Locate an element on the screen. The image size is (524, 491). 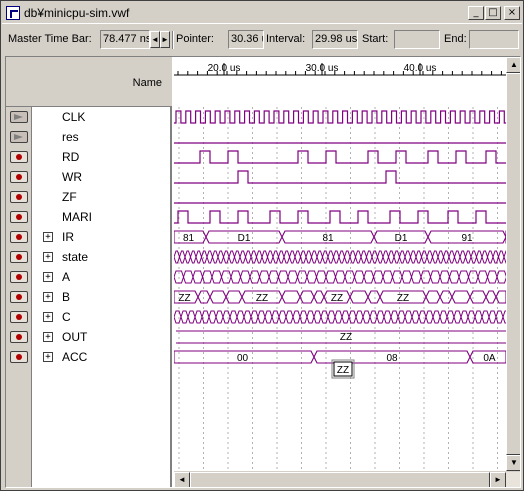
master-time-bar-field: 78.477 ns is located at coordinates (125, 39).